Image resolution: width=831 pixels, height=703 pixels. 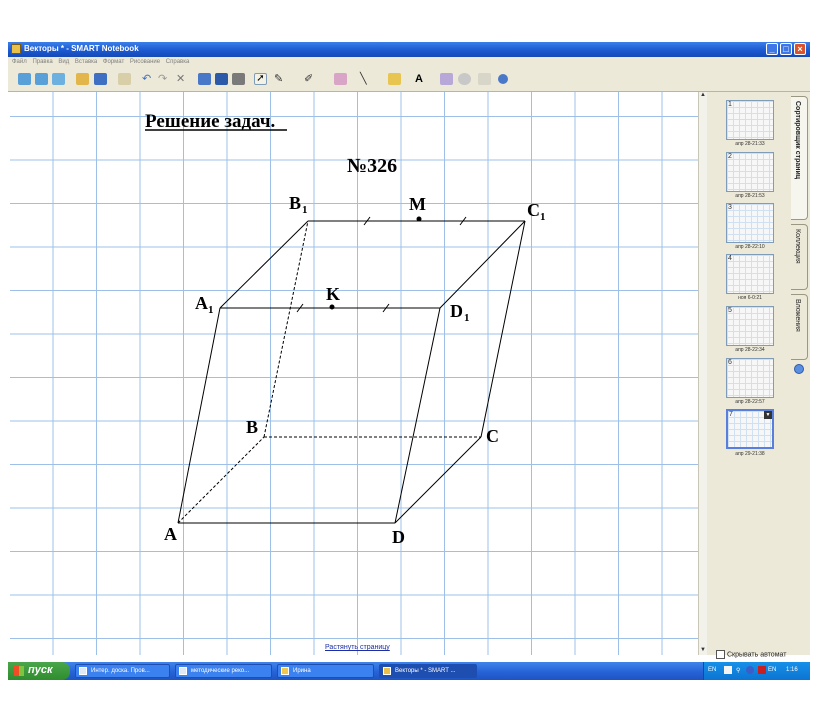 What do you see at coordinates (738, 670) in the screenshot?
I see `network-icon: ⚲` at bounding box center [738, 670].